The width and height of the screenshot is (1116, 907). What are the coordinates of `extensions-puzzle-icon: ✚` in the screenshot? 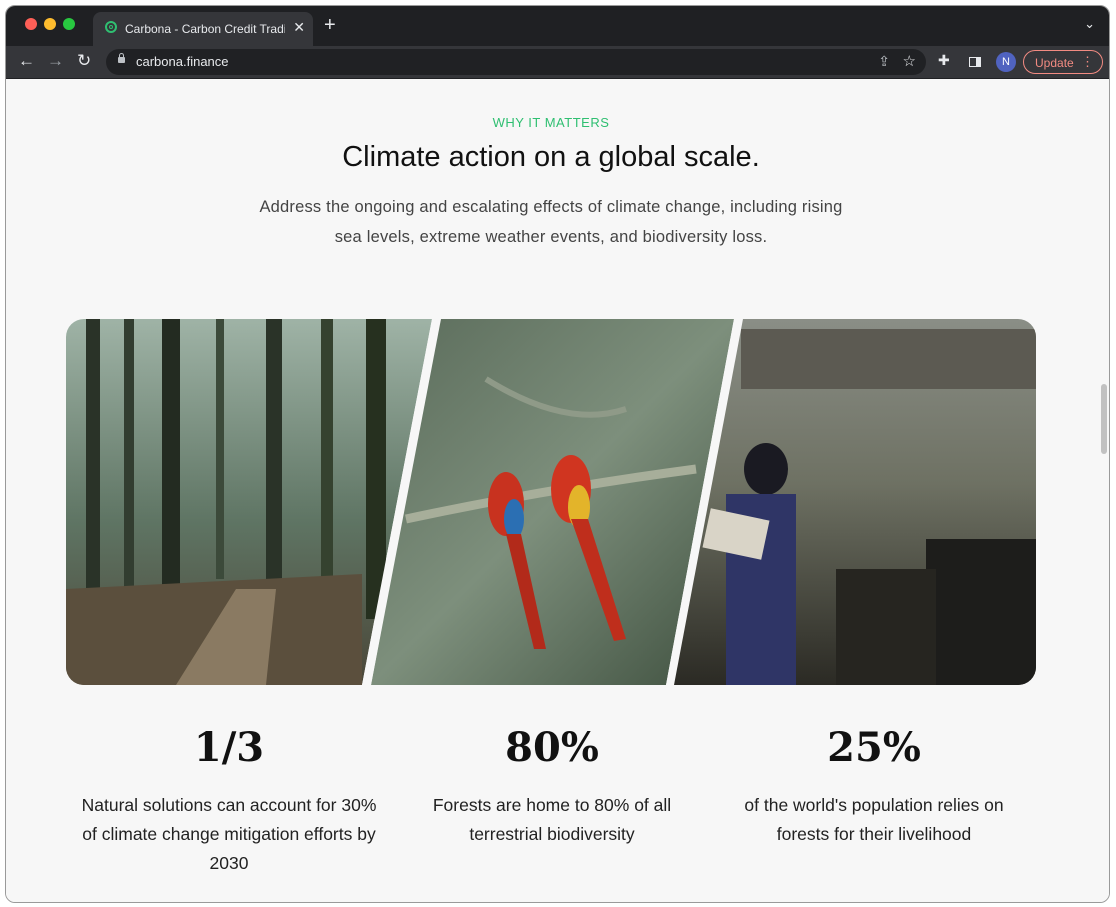 It's located at (944, 60).